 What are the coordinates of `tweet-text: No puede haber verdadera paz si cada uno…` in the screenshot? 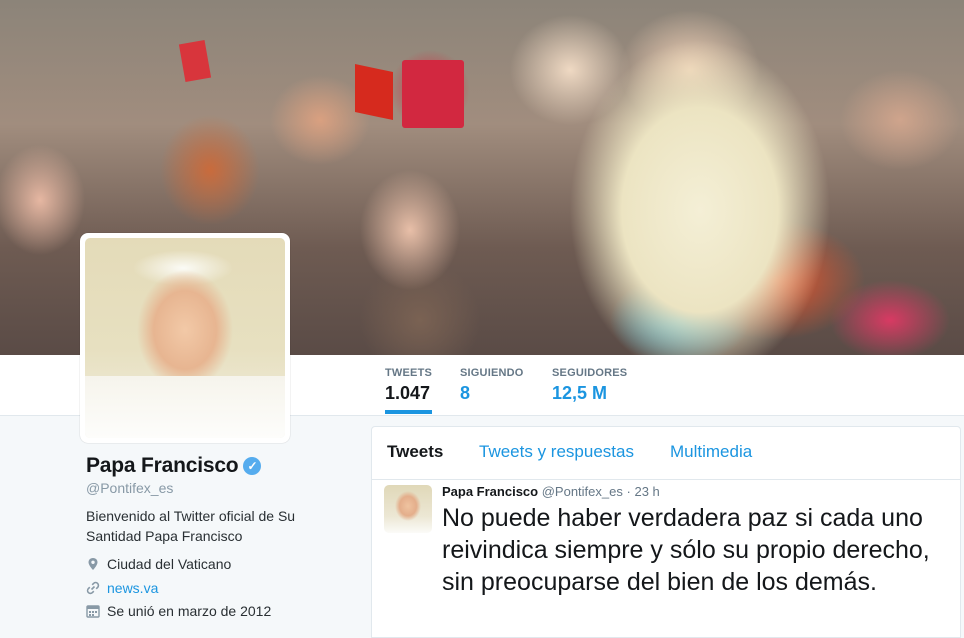 It's located at (686, 550).